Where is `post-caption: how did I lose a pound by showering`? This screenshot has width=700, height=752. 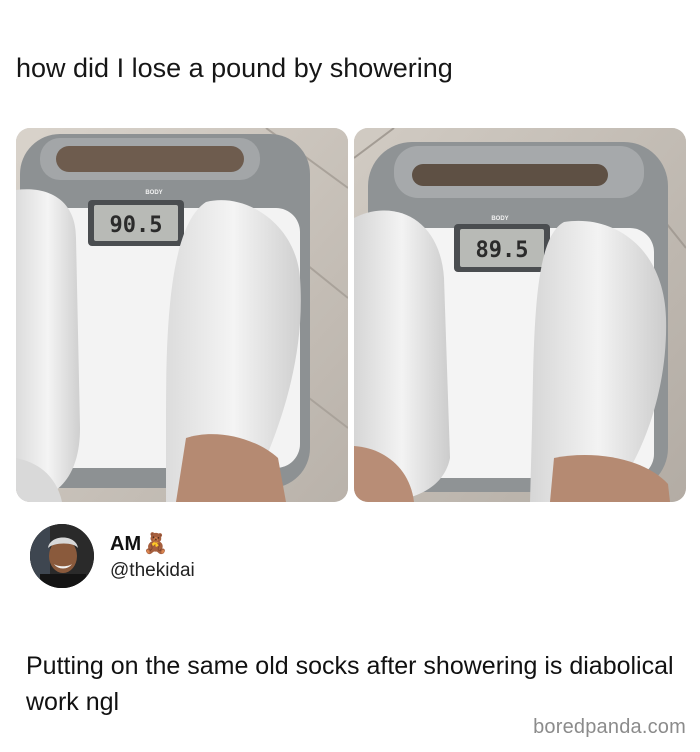
post-caption: how did I lose a pound by showering is located at coordinates (234, 68).